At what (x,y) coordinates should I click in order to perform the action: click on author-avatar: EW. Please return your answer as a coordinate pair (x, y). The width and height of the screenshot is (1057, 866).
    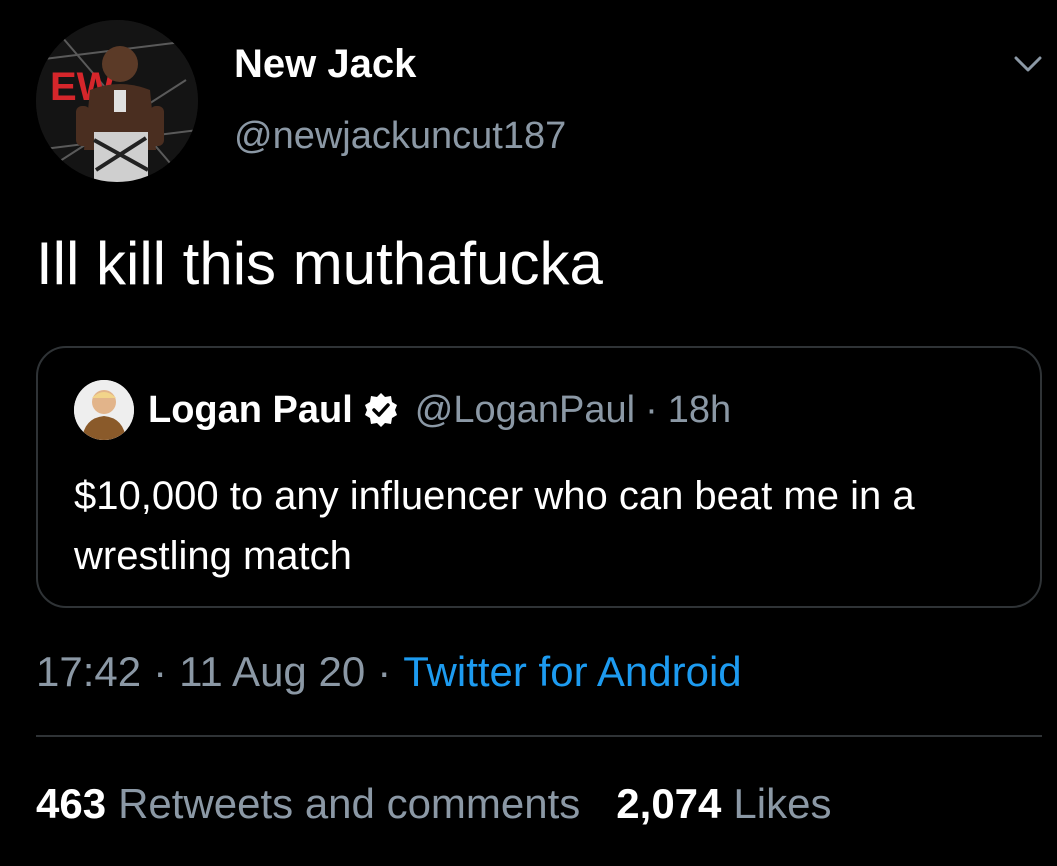
    Looking at the image, I should click on (117, 101).